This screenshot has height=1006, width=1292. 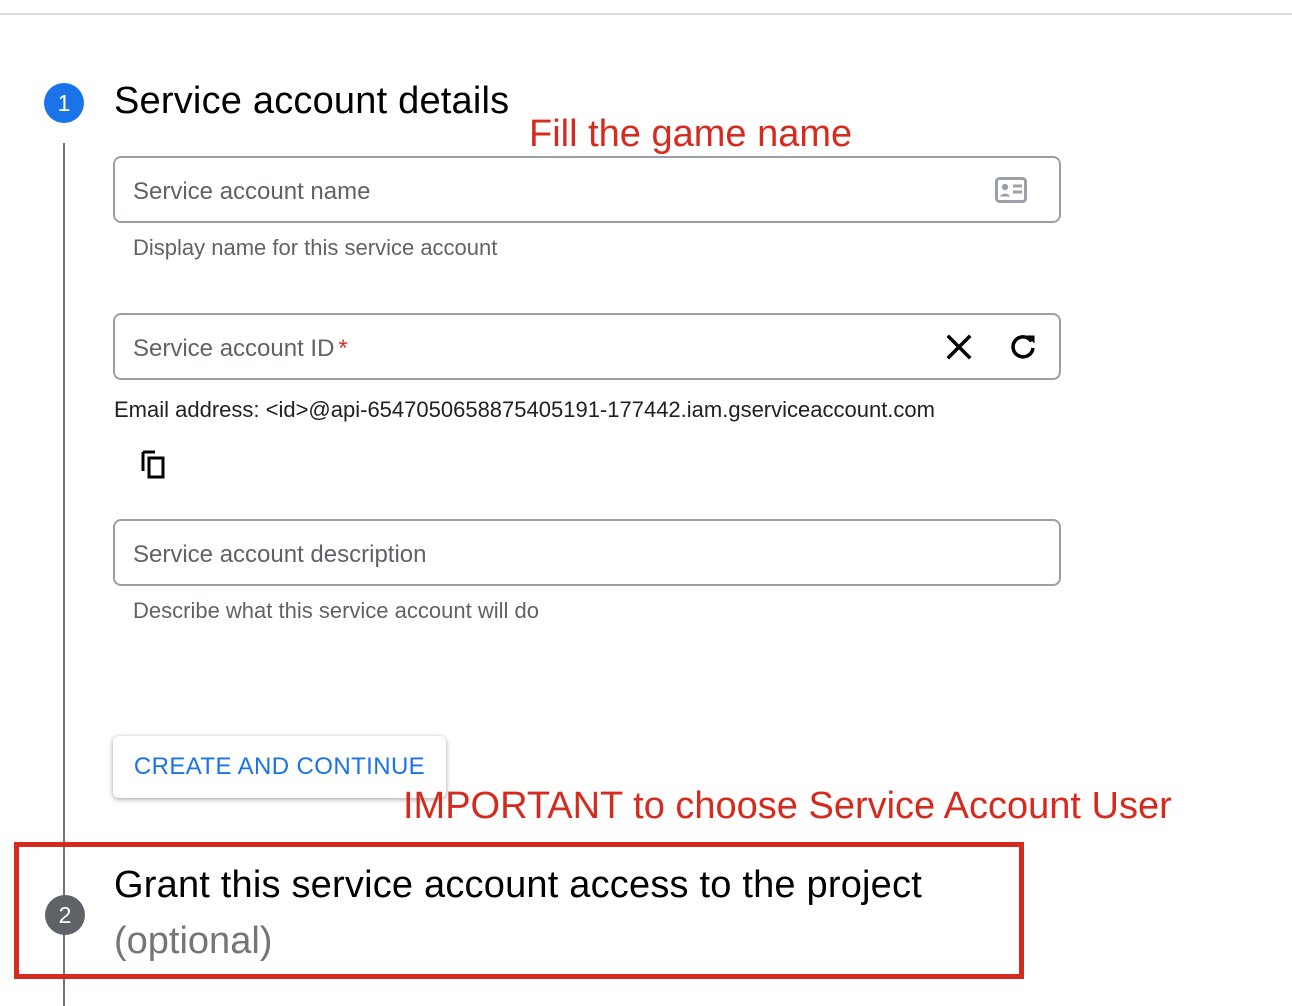 What do you see at coordinates (312, 101) in the screenshot?
I see `step-1-title: Service account details` at bounding box center [312, 101].